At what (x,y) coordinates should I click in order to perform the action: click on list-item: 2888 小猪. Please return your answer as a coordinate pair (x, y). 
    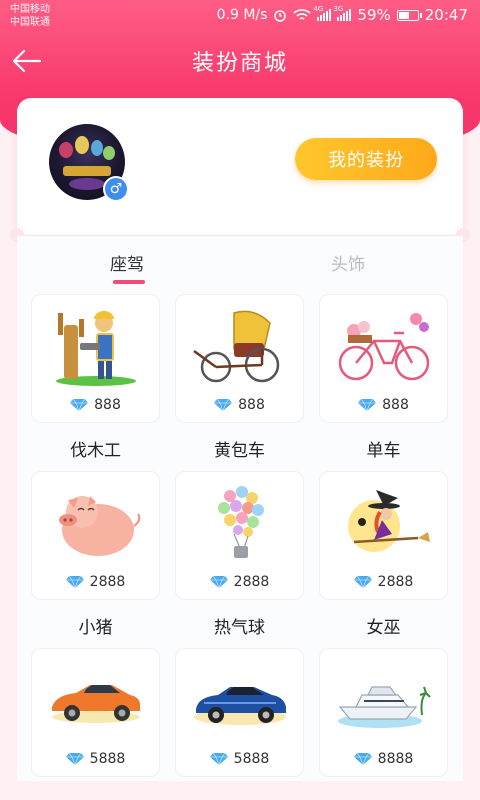
    Looking at the image, I should click on (95, 554).